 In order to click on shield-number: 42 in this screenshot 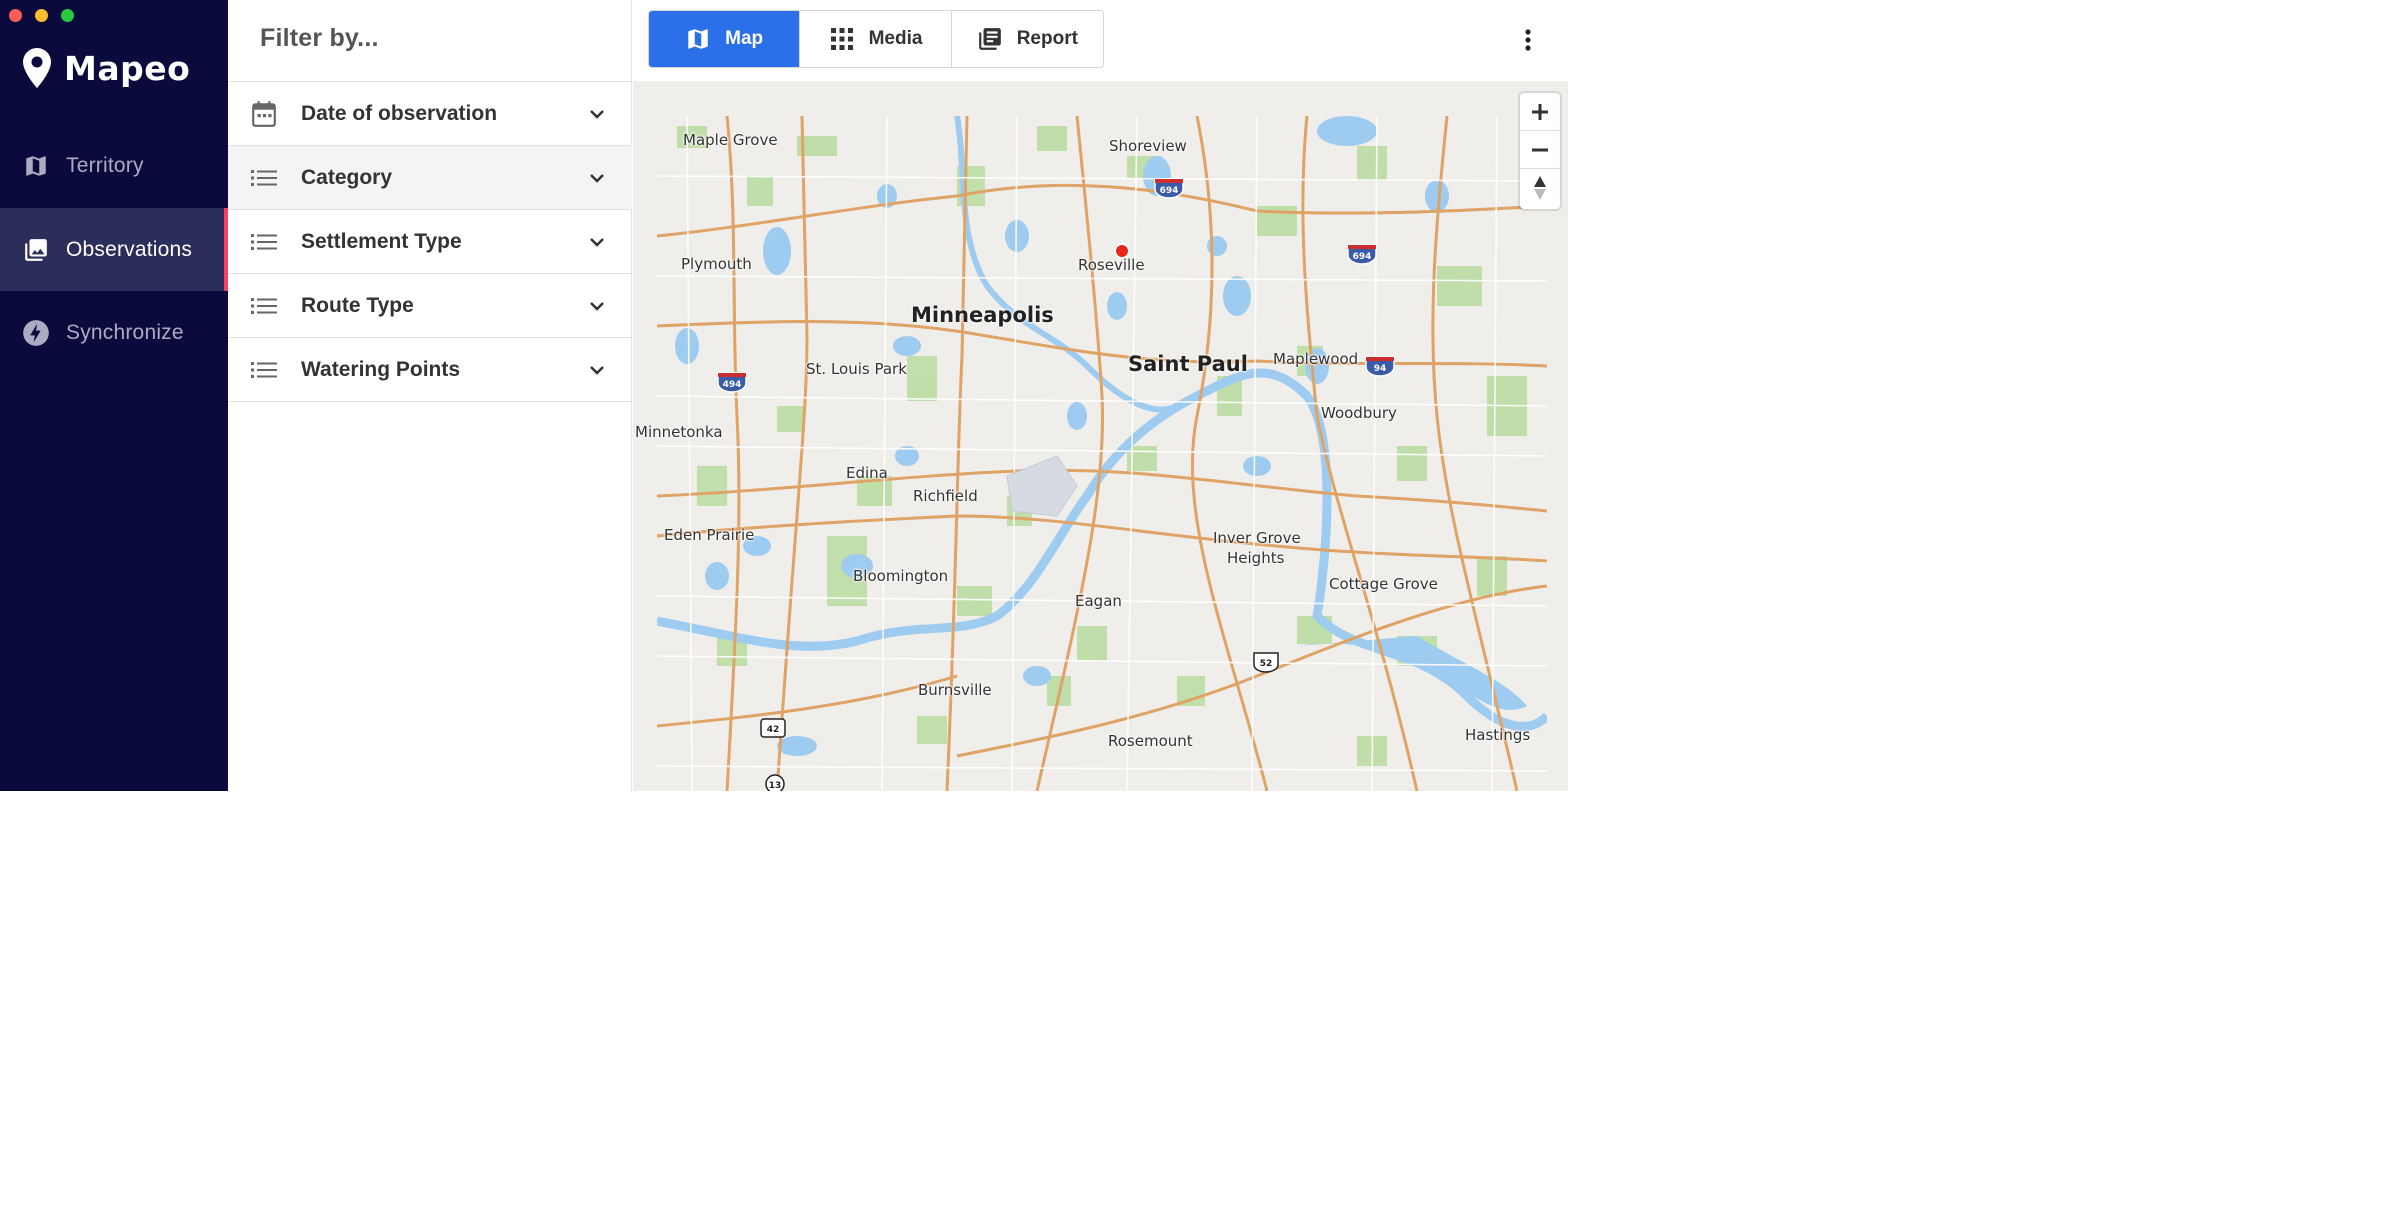, I will do `click(773, 730)`.